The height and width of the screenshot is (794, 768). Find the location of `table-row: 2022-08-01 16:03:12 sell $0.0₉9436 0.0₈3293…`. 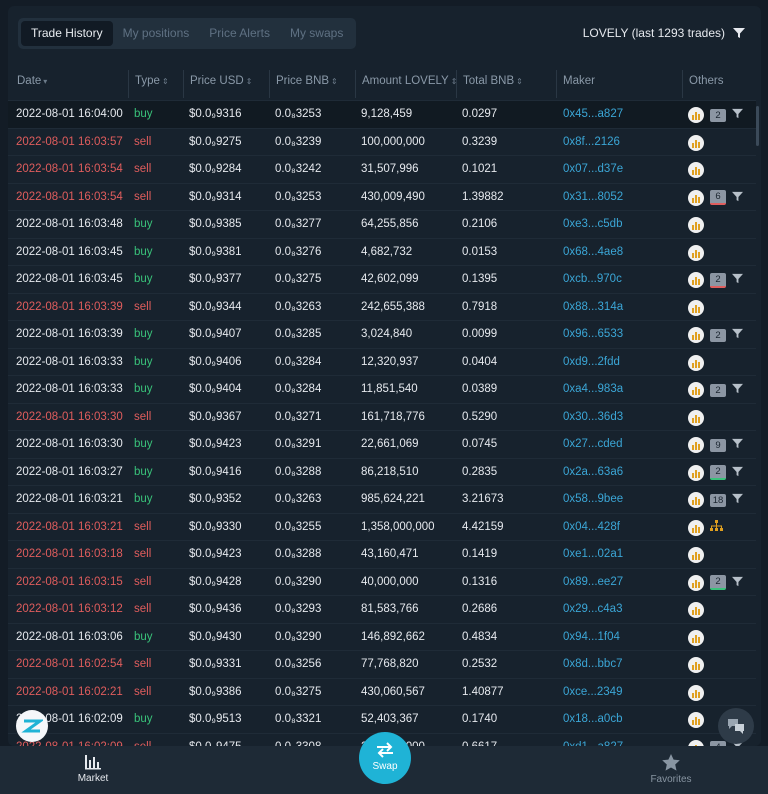

table-row: 2022-08-01 16:03:12 sell $0.0₉9436 0.0₈3293… is located at coordinates (382, 609).